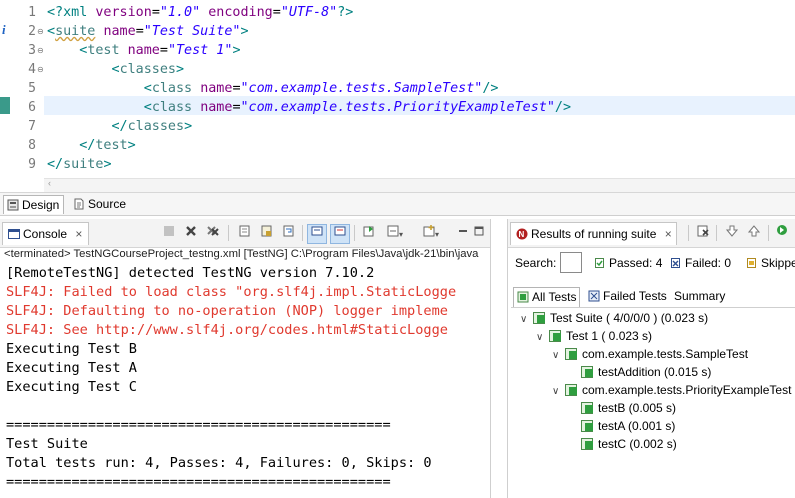  I want to click on console-tab-bar: Console × ▾ ▾, so click(245, 233).